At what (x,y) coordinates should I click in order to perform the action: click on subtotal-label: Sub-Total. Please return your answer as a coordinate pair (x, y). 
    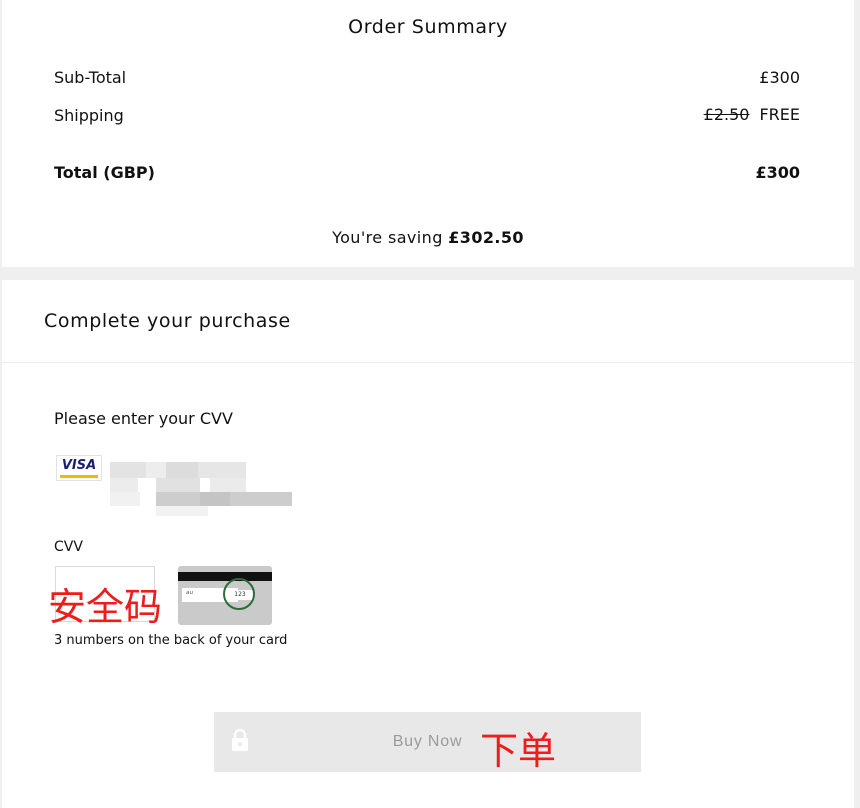
    Looking at the image, I should click on (90, 77).